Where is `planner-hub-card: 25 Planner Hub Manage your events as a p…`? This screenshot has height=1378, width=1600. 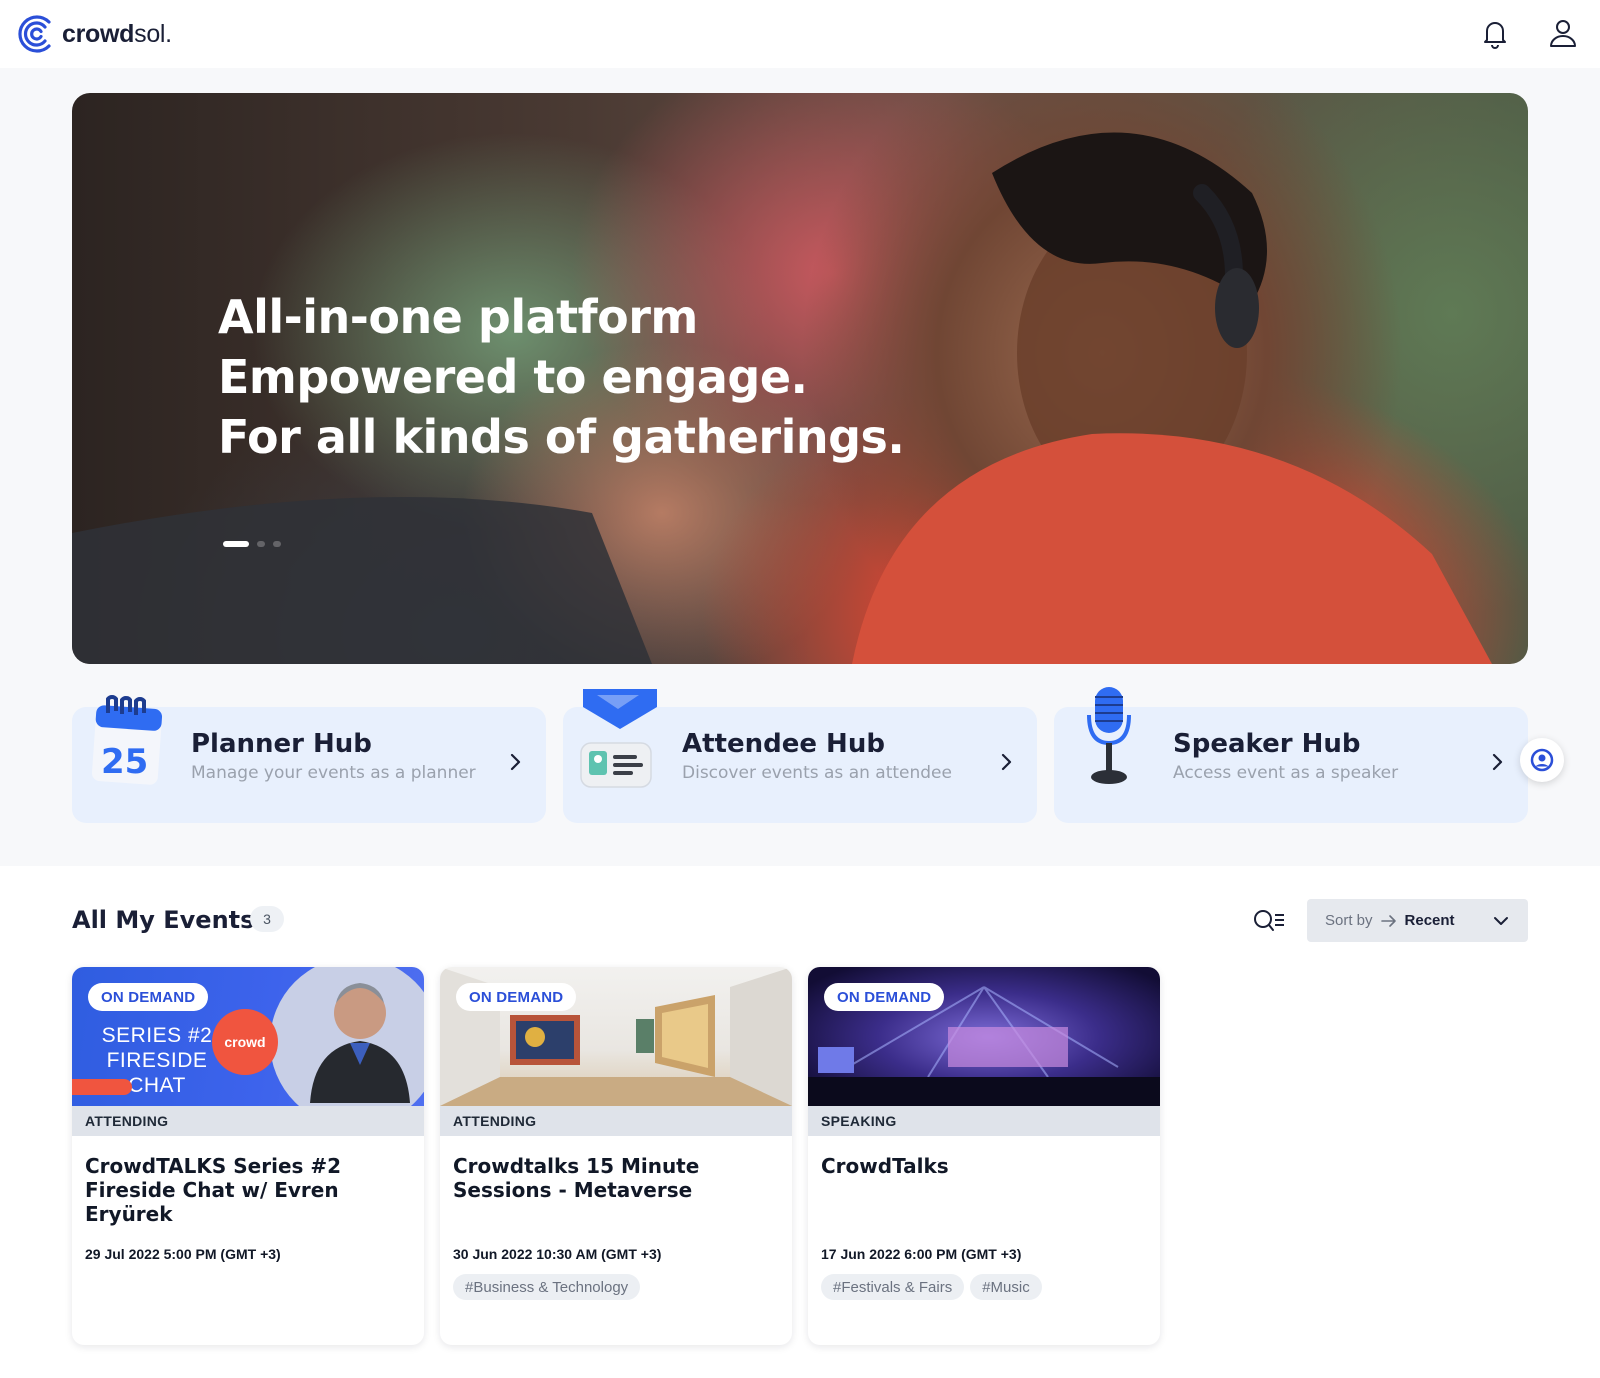
planner-hub-card: 25 Planner Hub Manage your events as a p… is located at coordinates (309, 759).